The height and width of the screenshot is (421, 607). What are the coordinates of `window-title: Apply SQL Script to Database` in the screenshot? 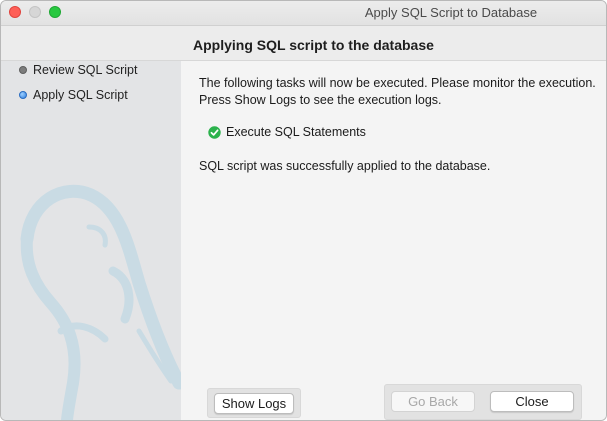 It's located at (451, 12).